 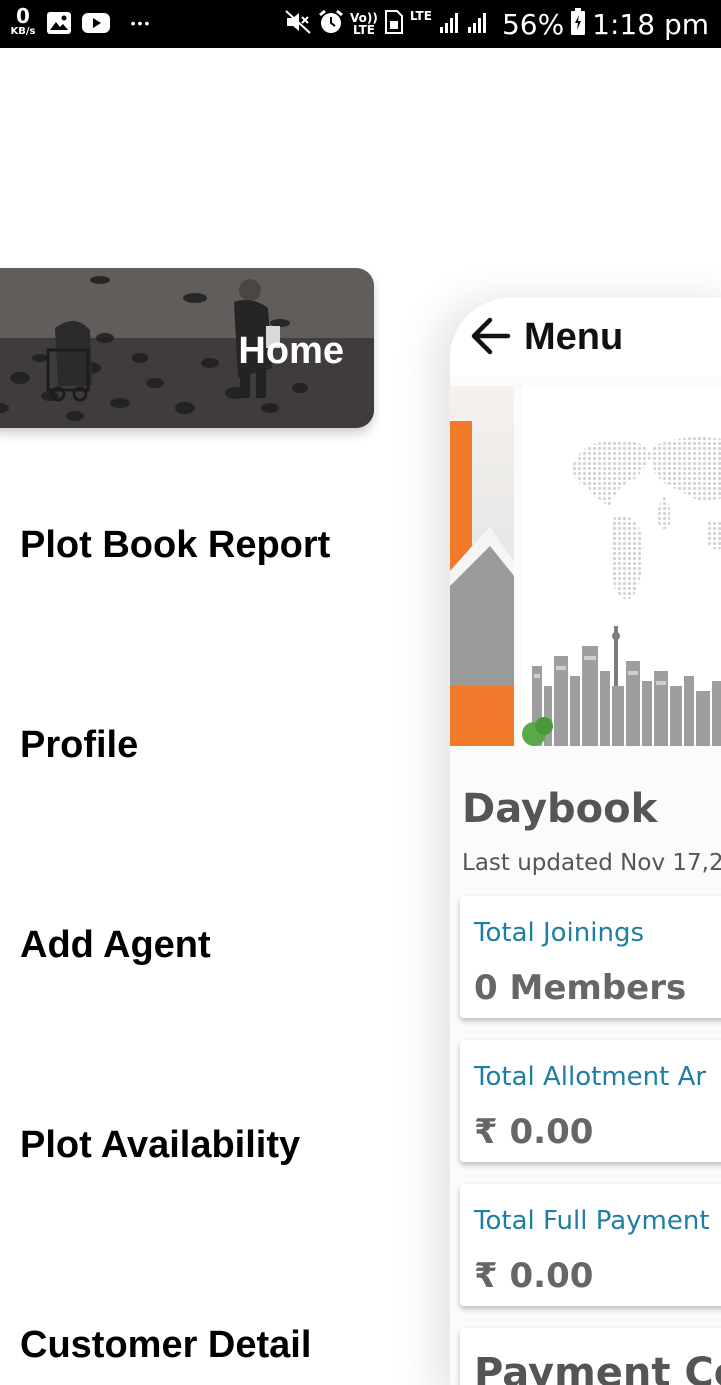 I want to click on drawer-item-profile: Profile, so click(x=79, y=745).